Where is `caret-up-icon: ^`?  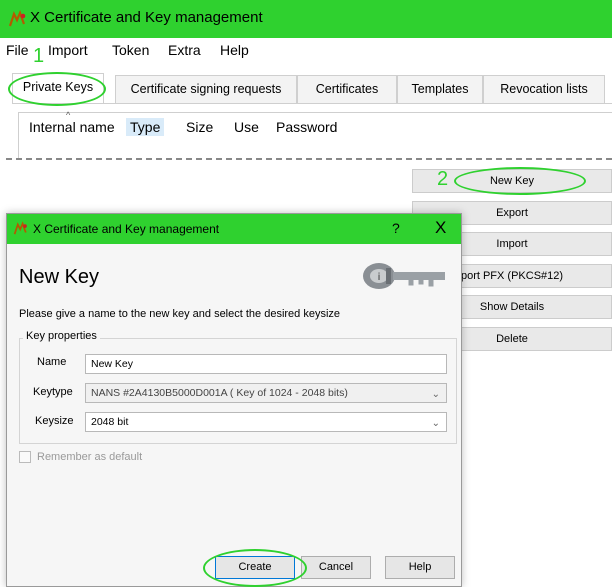 caret-up-icon: ^ is located at coordinates (68, 115).